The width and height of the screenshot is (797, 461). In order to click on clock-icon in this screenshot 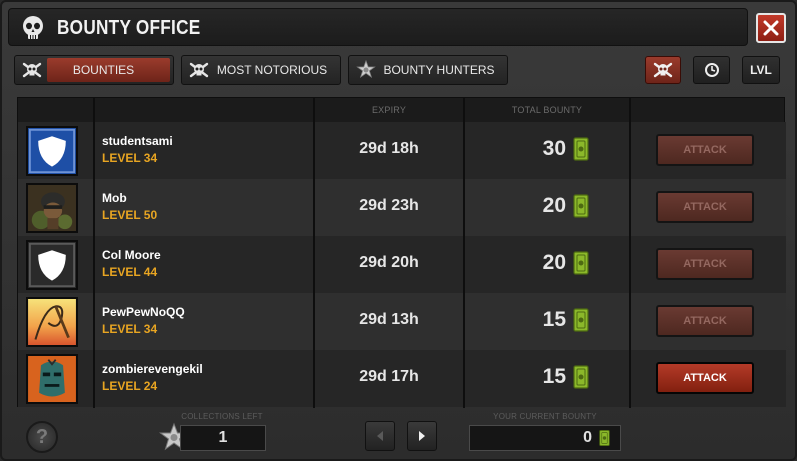, I will do `click(711, 70)`.